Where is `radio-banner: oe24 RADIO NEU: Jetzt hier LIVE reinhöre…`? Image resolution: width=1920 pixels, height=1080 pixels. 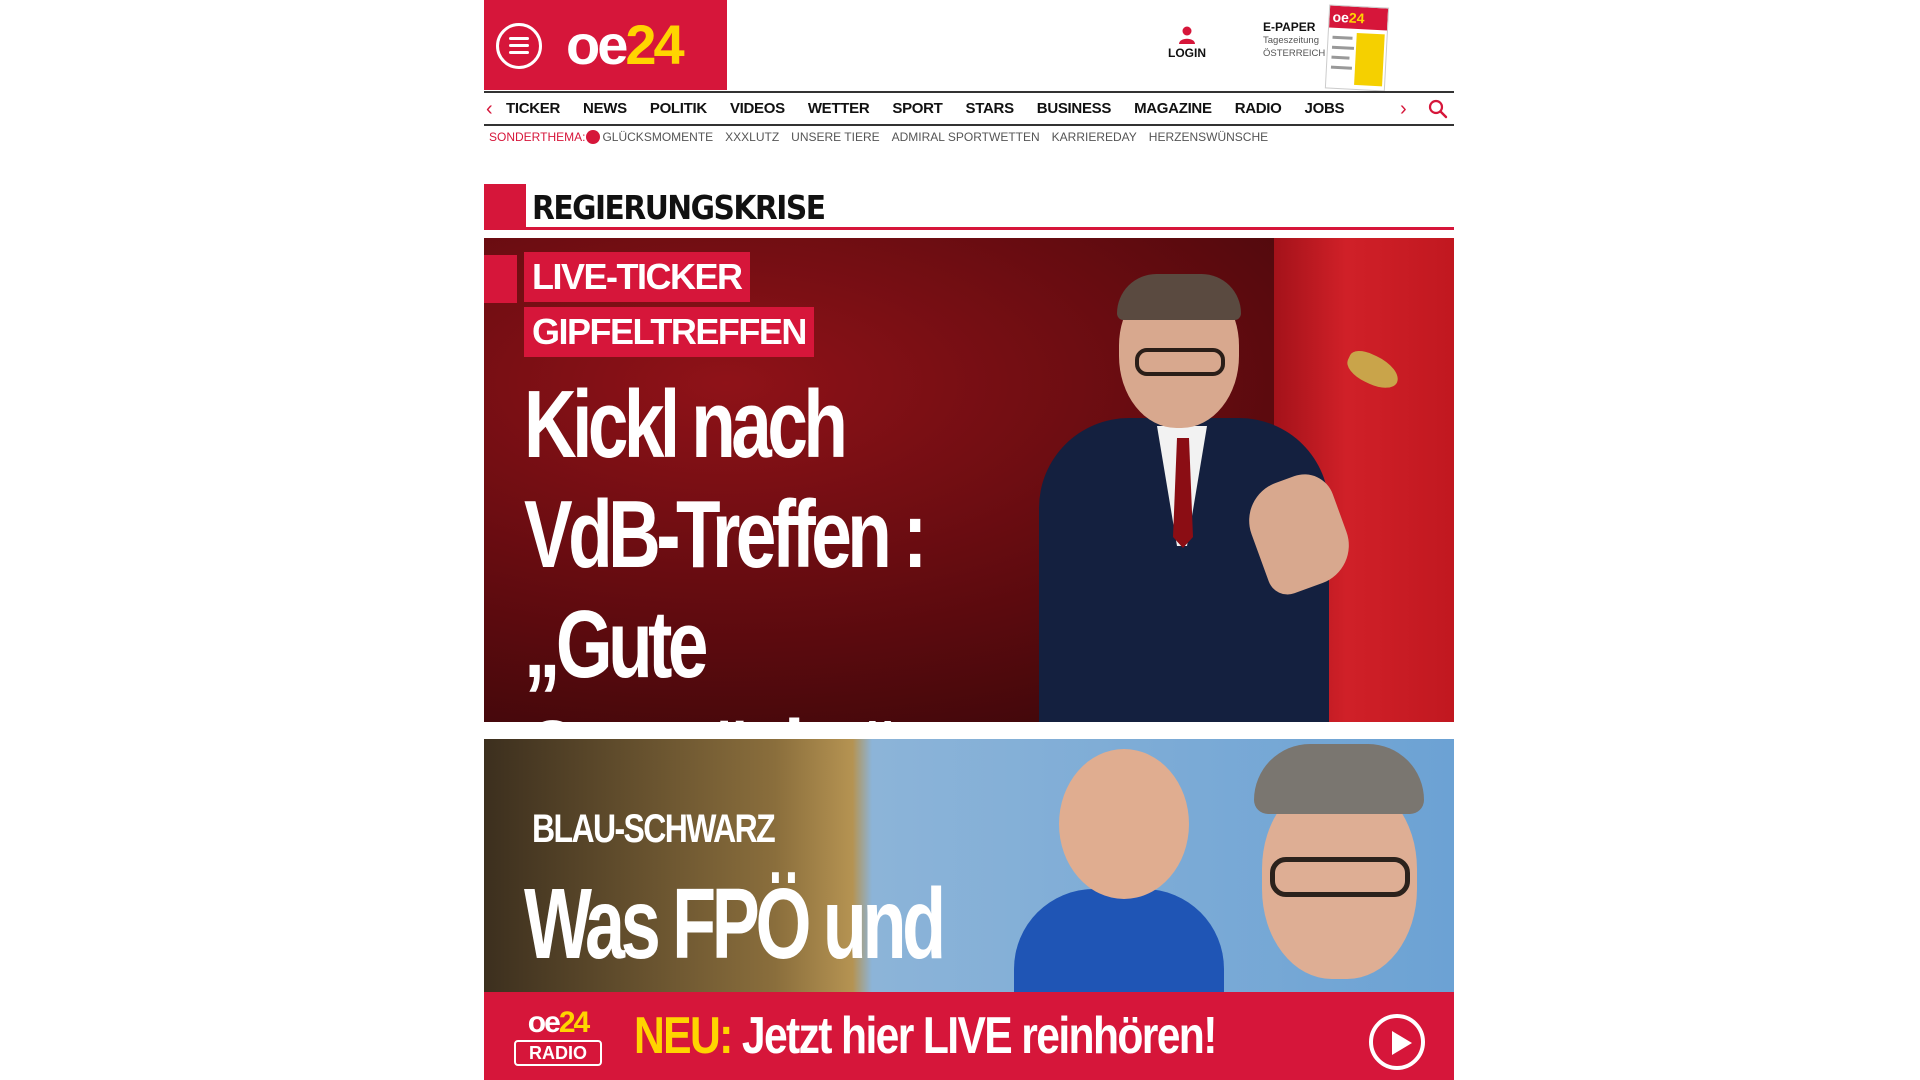
radio-banner: oe24 RADIO NEU: Jetzt hier LIVE reinhöre… is located at coordinates (969, 1036).